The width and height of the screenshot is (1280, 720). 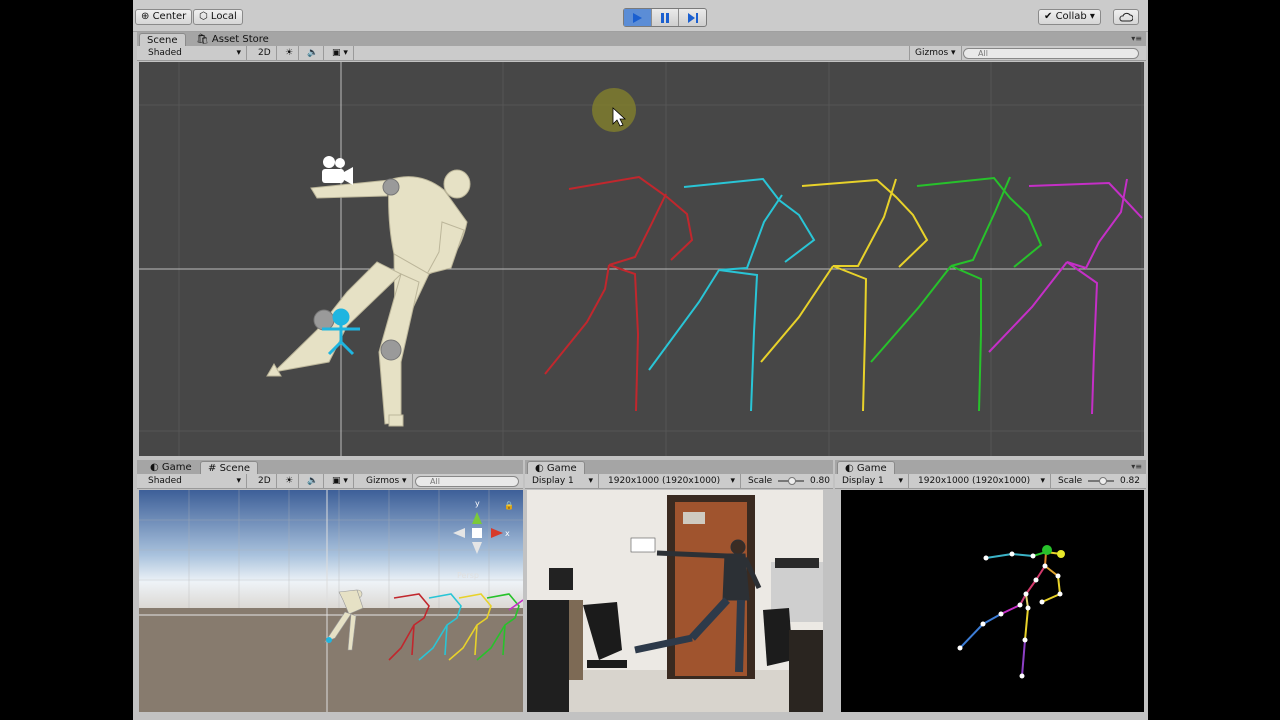 I want to click on bottom-2d-toggle: 2D, so click(x=265, y=481).